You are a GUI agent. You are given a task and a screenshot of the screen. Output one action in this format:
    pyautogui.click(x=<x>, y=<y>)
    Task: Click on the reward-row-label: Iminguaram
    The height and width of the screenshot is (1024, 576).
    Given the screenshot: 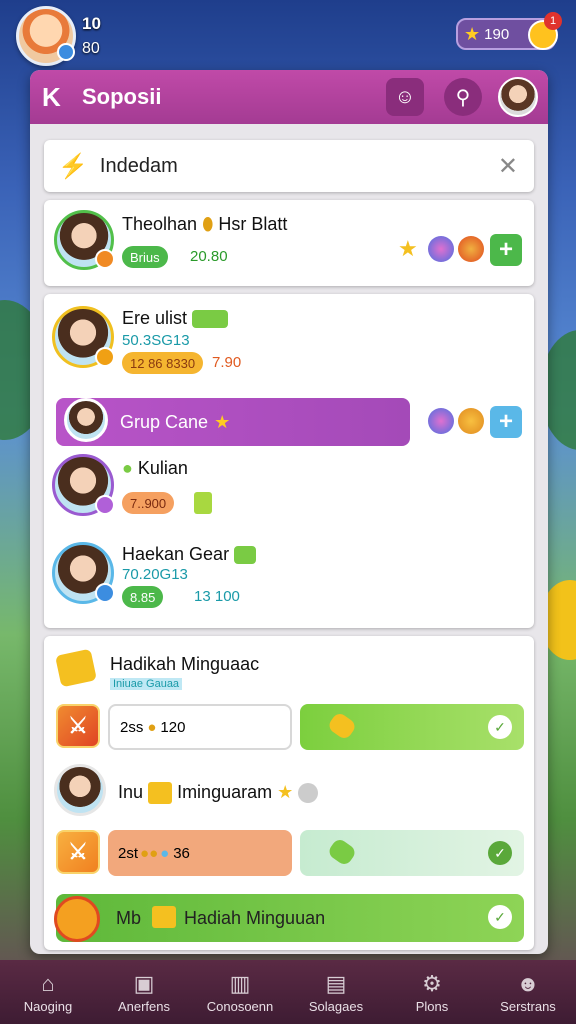 What is the action you would take?
    pyautogui.click(x=225, y=792)
    